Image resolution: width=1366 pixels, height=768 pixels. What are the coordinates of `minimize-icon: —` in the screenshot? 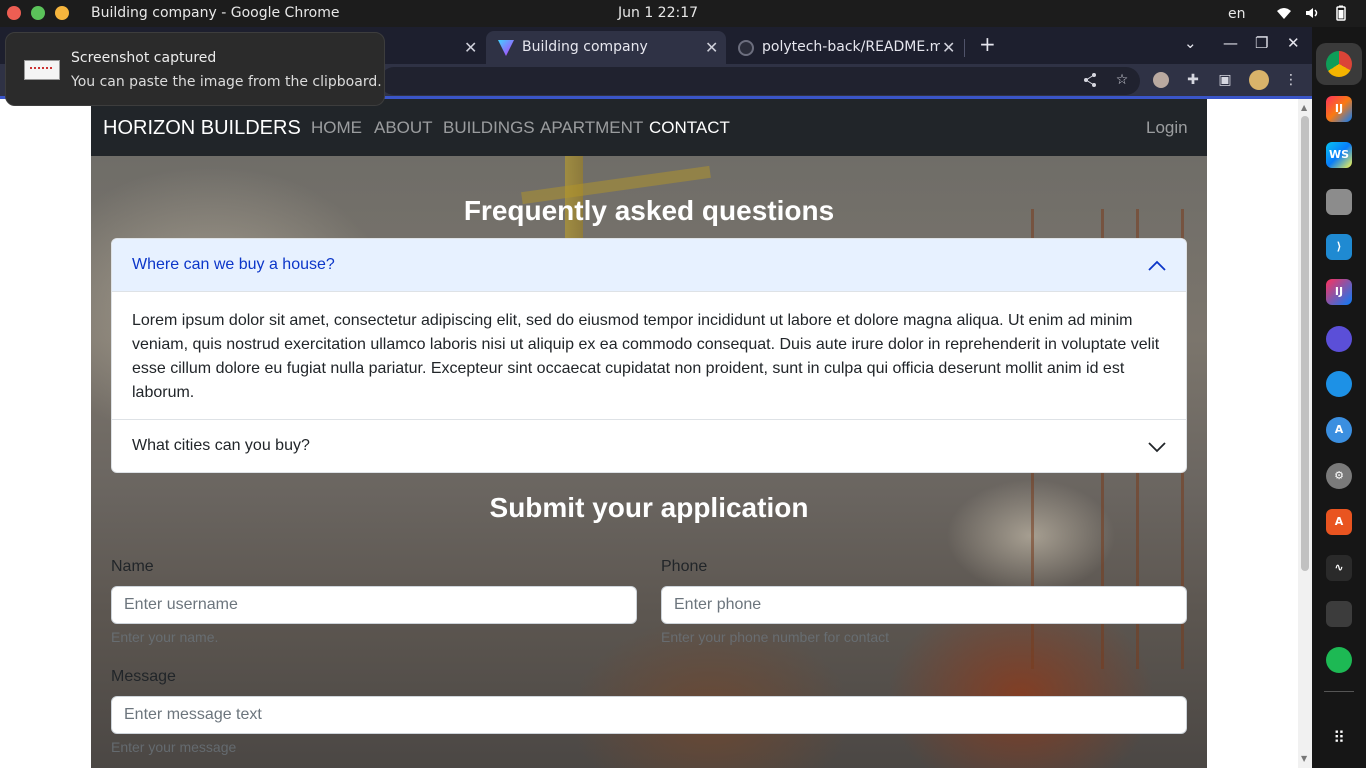 It's located at (1230, 43).